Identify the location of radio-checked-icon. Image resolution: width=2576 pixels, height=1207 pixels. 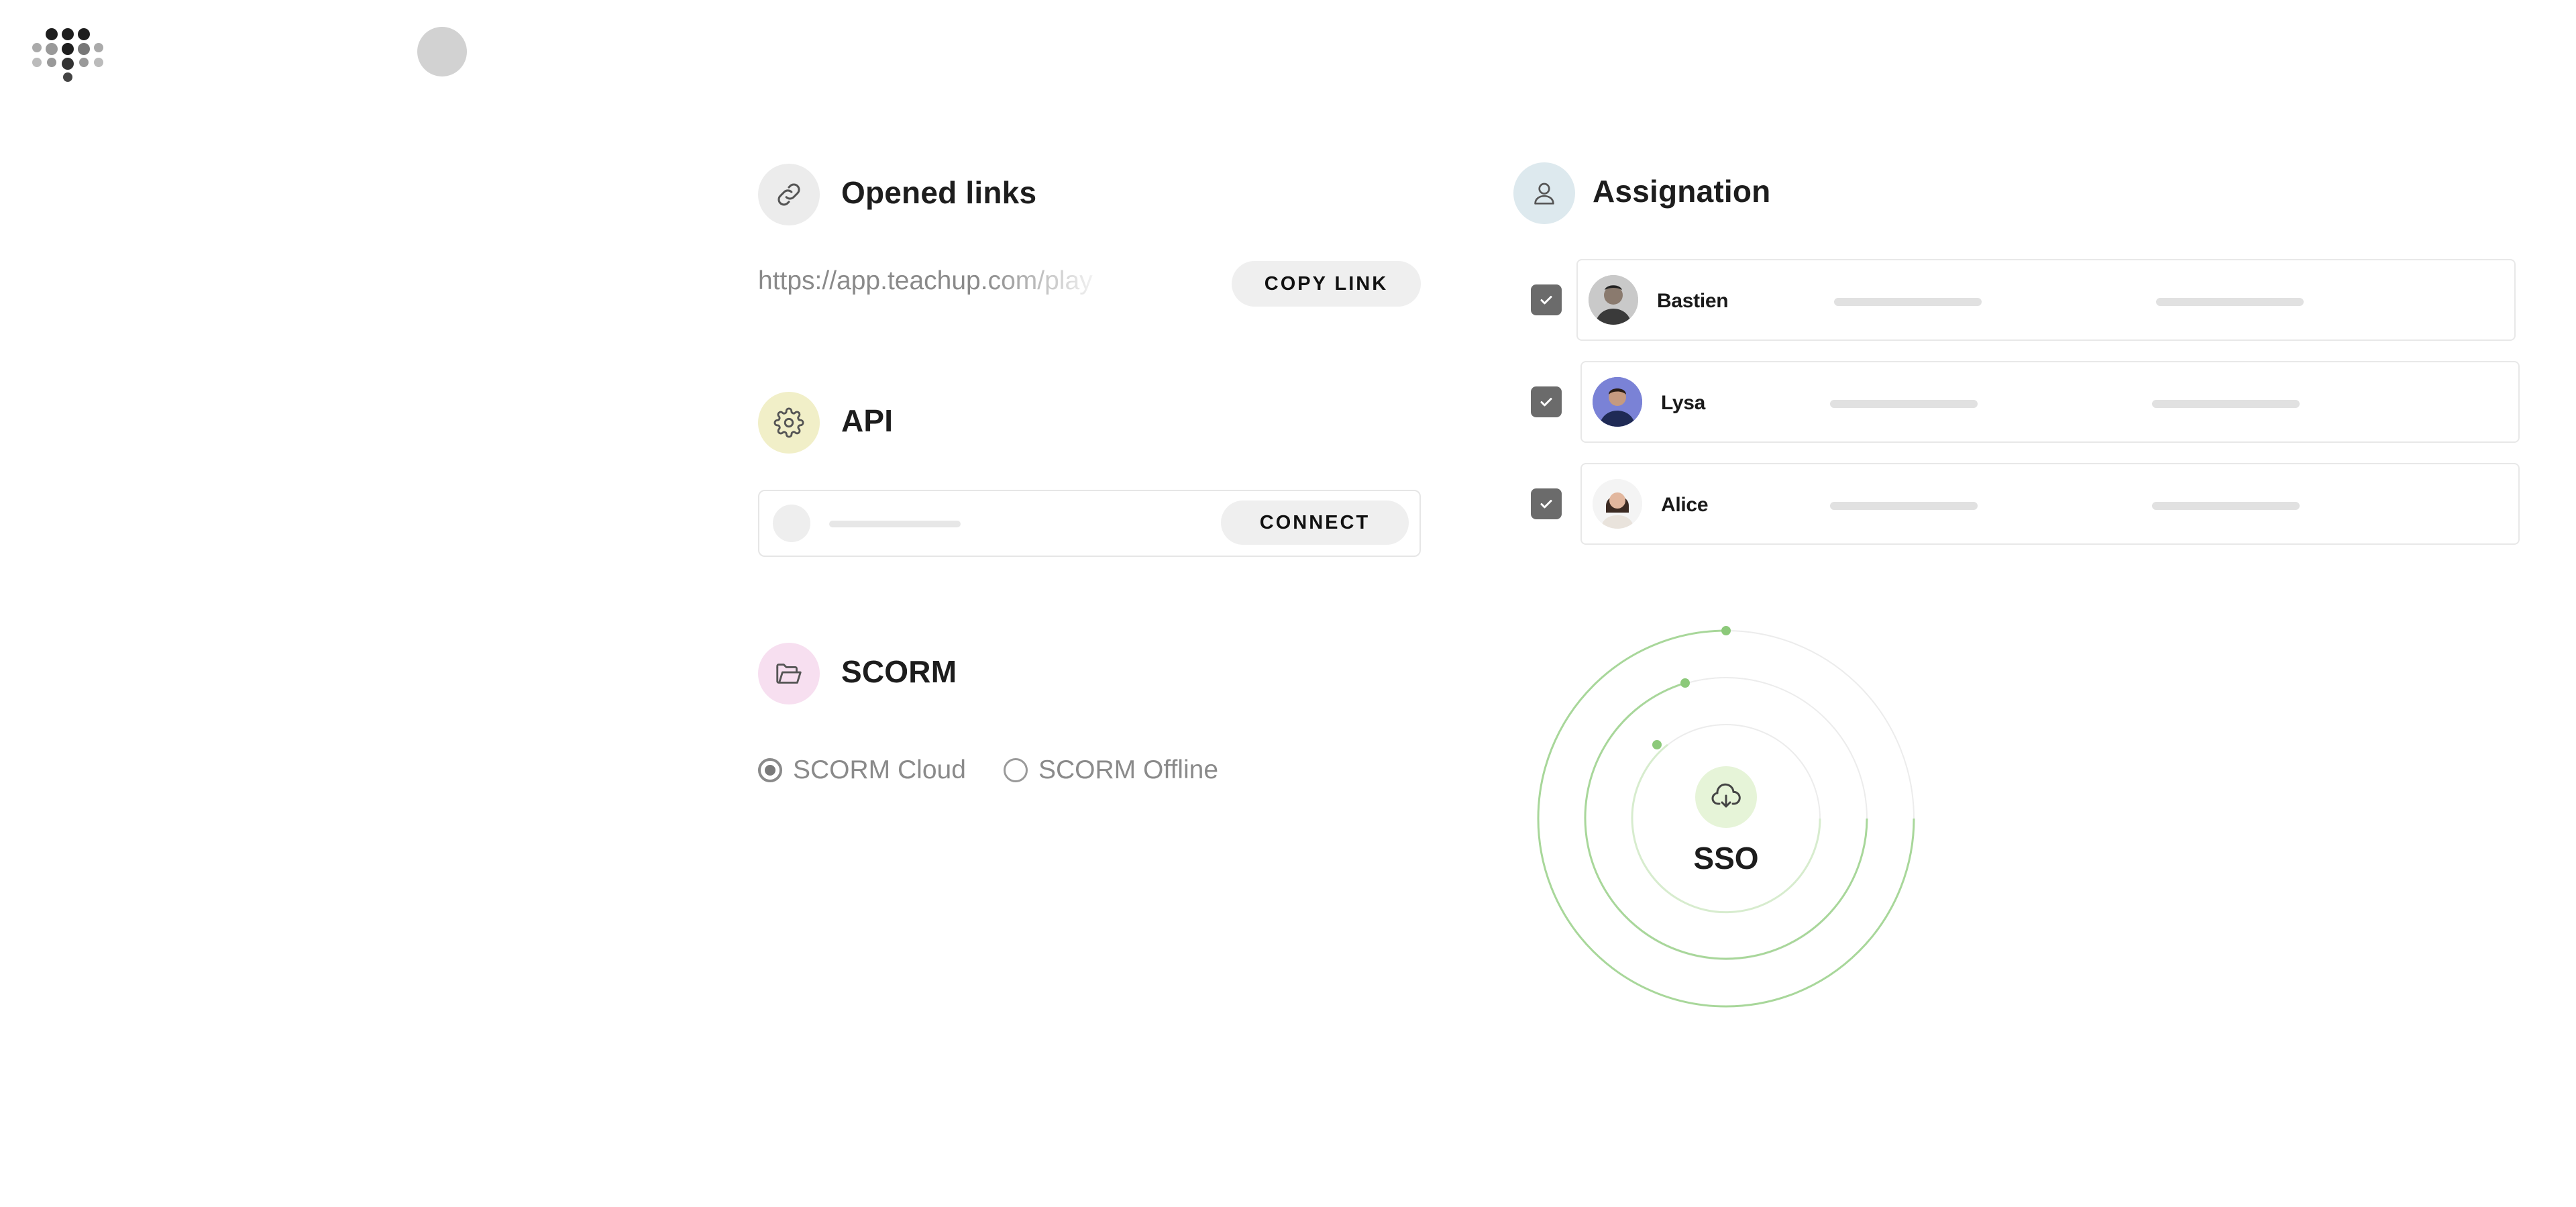
(770, 770).